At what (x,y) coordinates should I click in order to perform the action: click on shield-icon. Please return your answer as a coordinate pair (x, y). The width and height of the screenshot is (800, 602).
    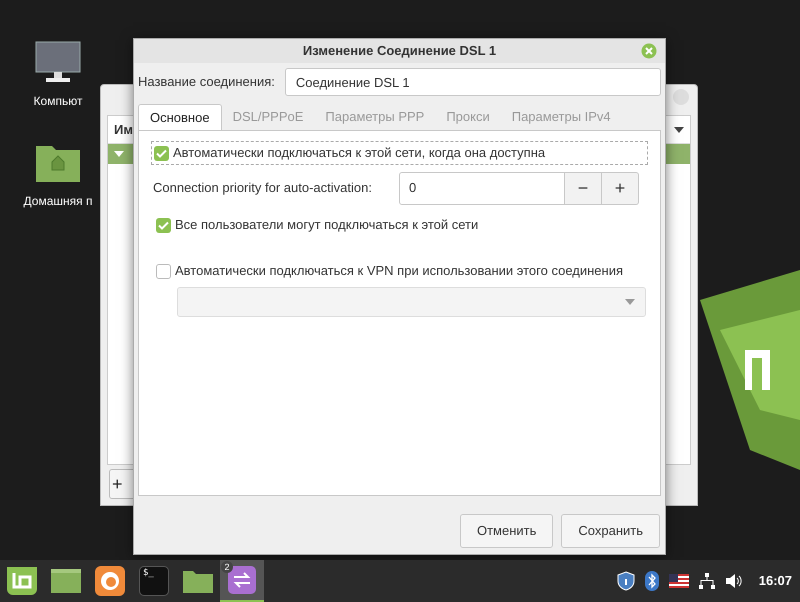
    Looking at the image, I should click on (625, 581).